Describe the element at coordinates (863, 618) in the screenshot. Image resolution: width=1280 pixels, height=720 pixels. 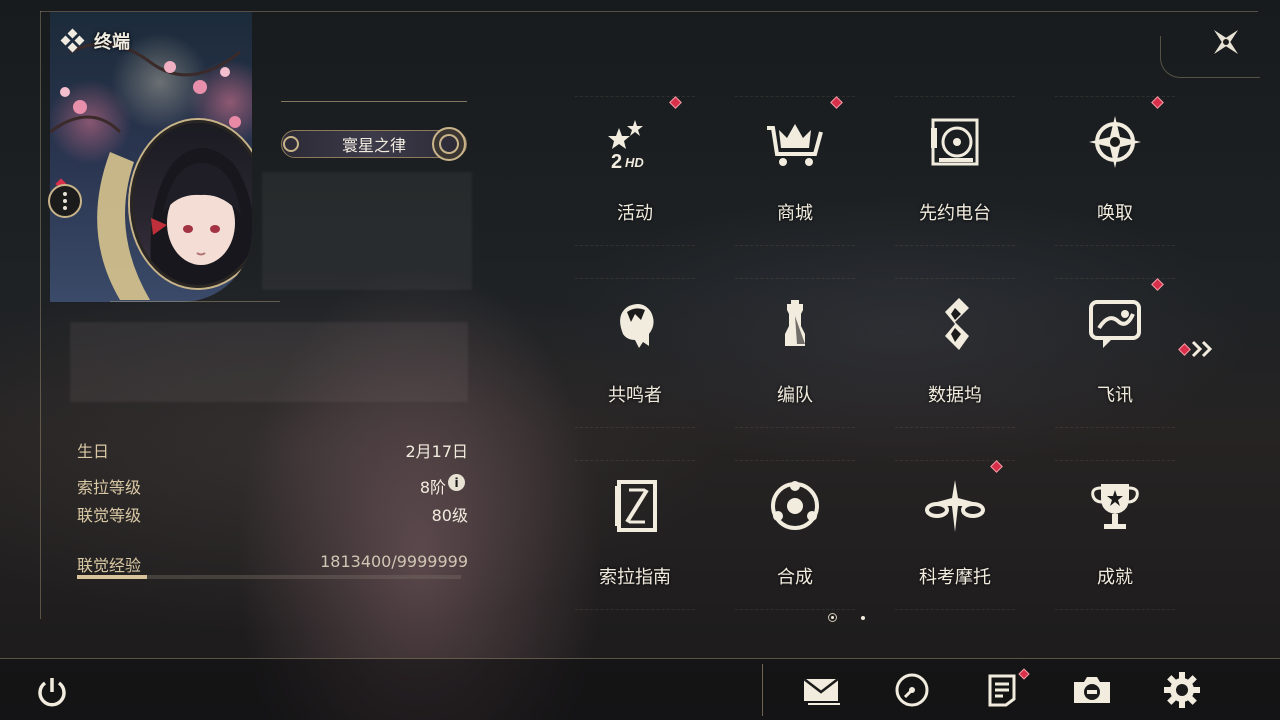
I see `page-indicator` at that location.